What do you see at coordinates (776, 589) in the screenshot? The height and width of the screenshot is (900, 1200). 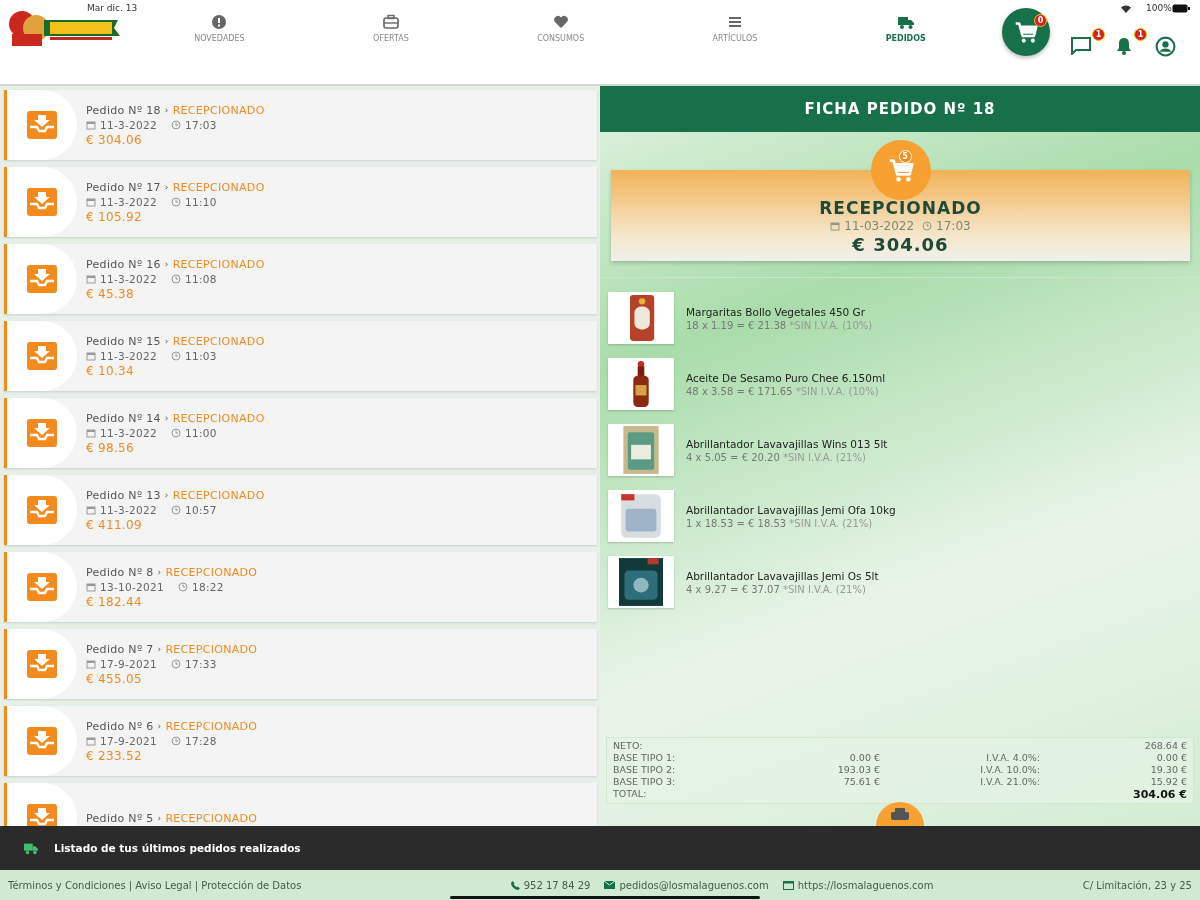 I see `product-line: 4 x 9.27 = € 37.07 *SIN I.V.A. (21%)` at bounding box center [776, 589].